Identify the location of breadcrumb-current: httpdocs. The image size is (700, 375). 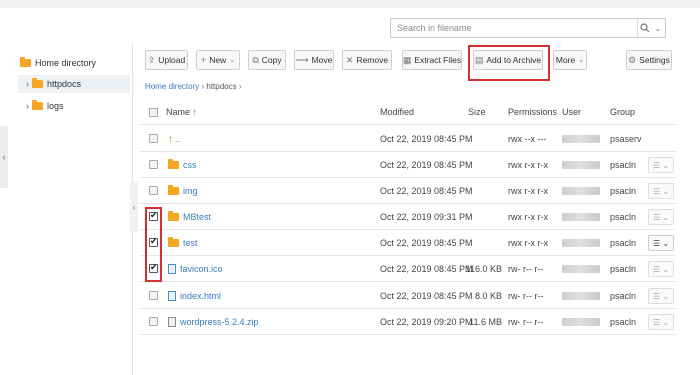
(221, 86).